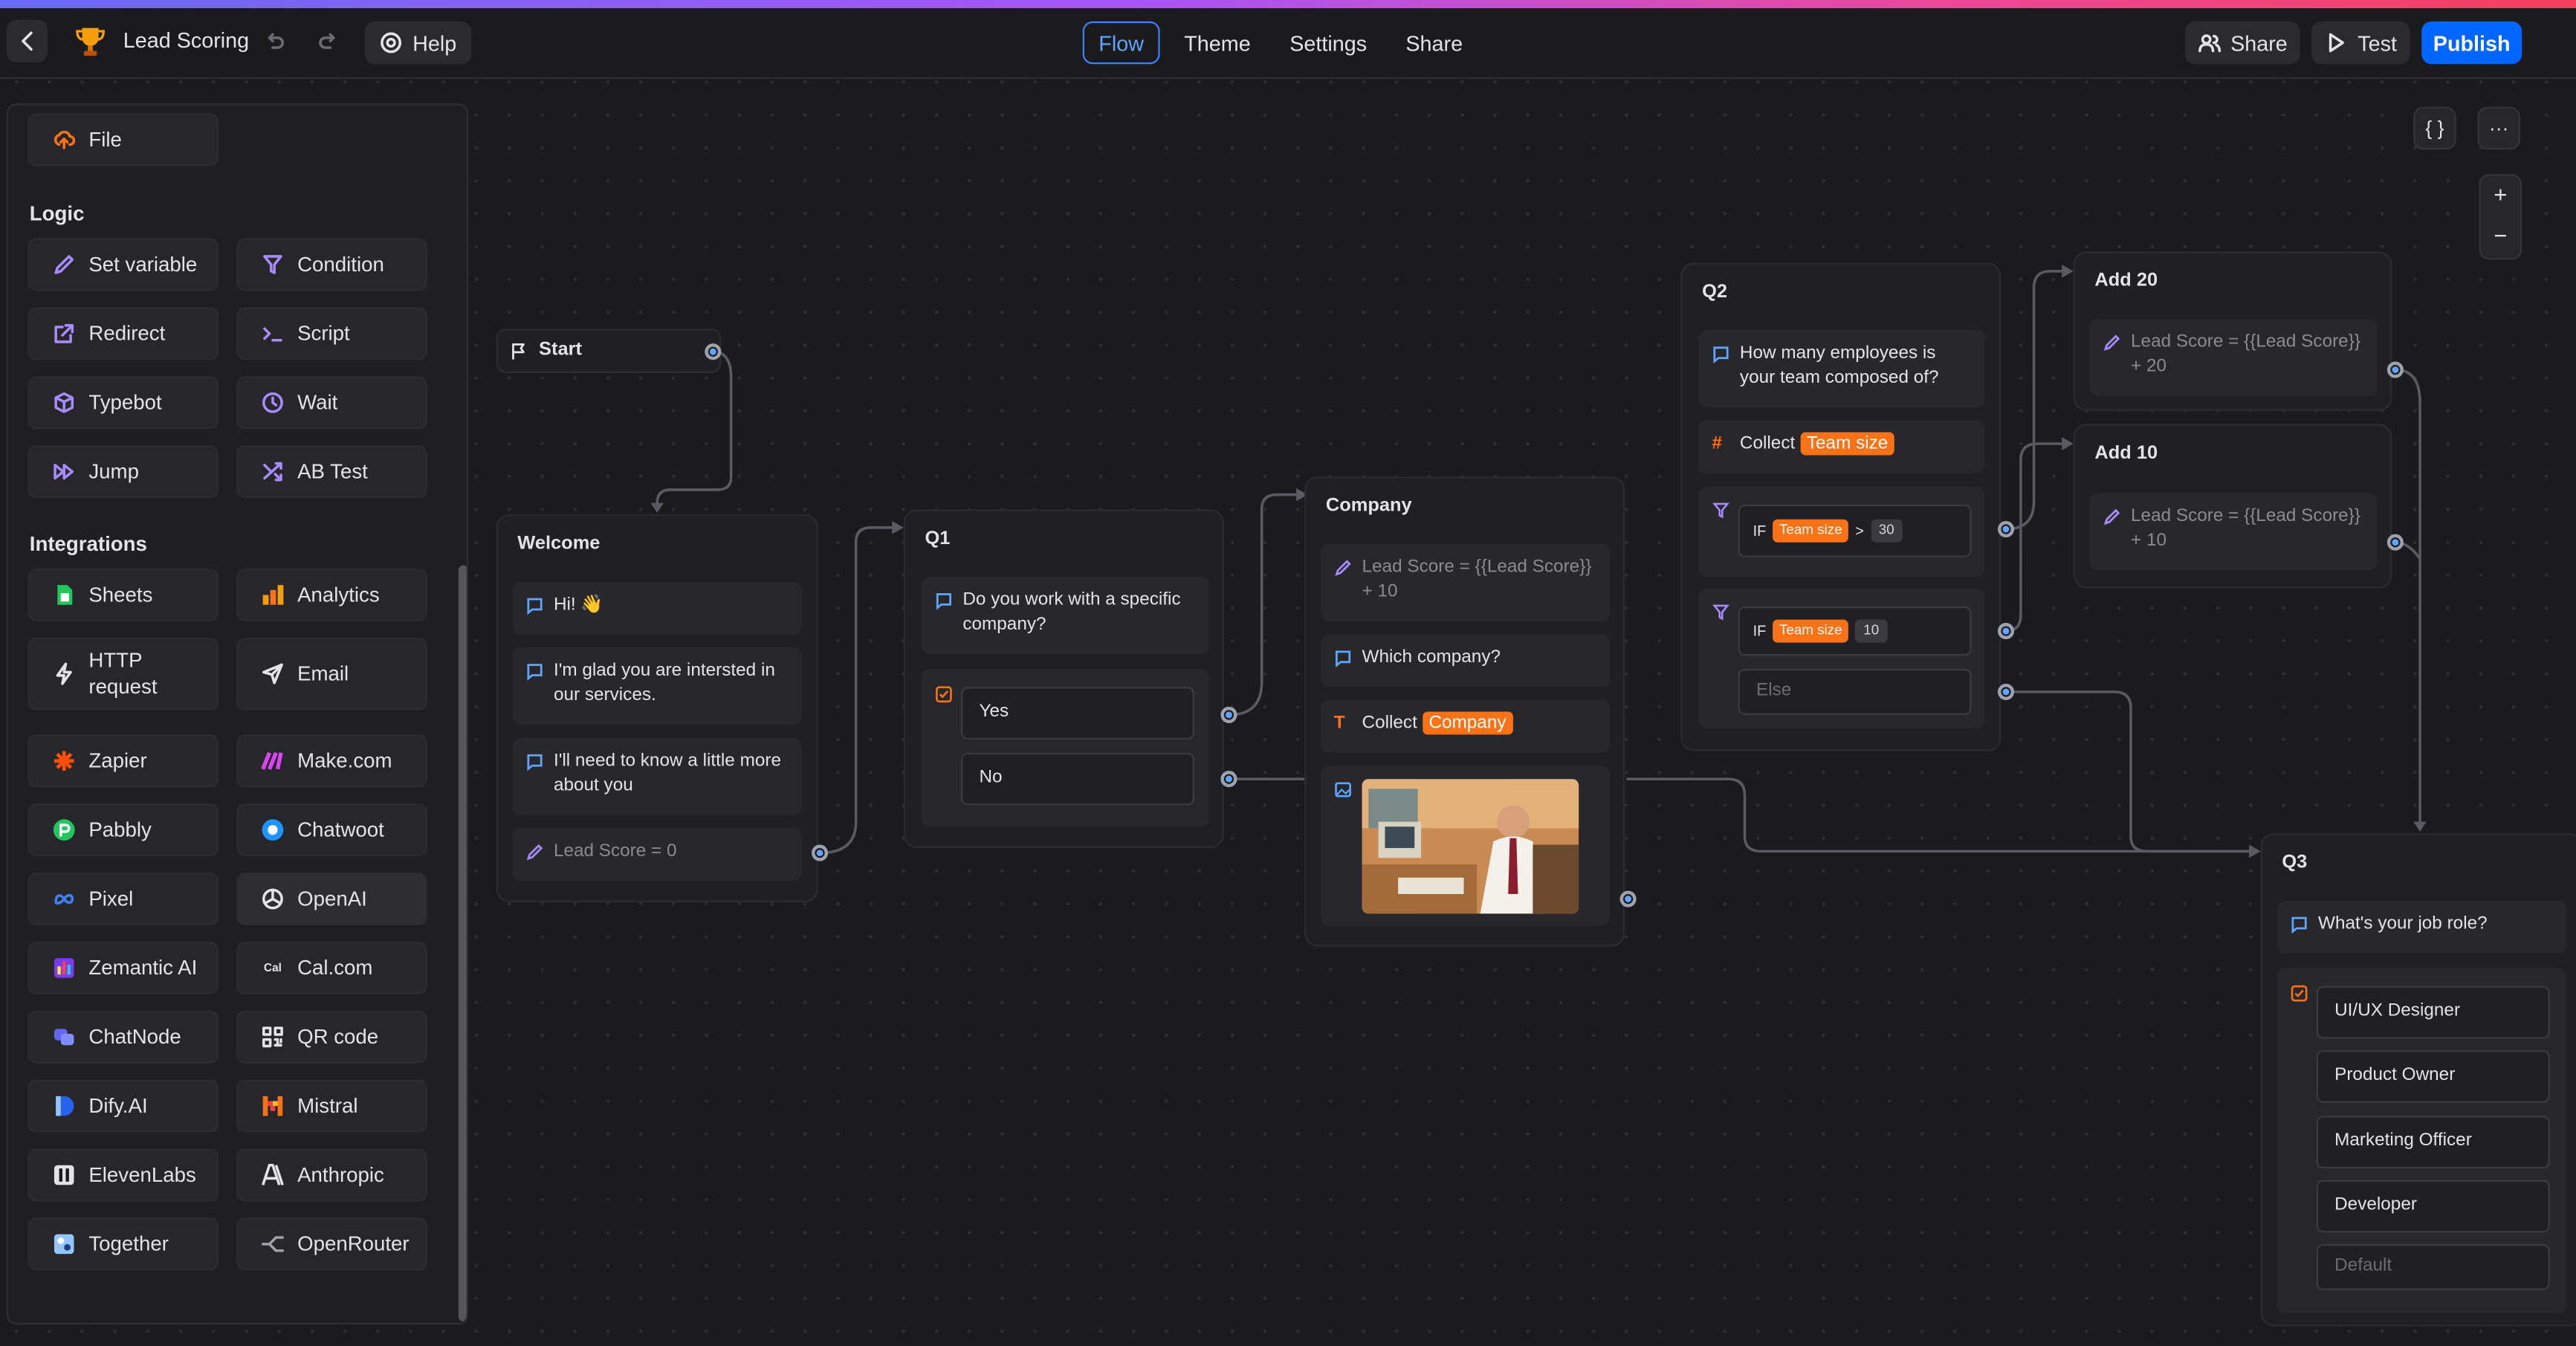  What do you see at coordinates (2395, 543) in the screenshot?
I see `add10-output-port` at bounding box center [2395, 543].